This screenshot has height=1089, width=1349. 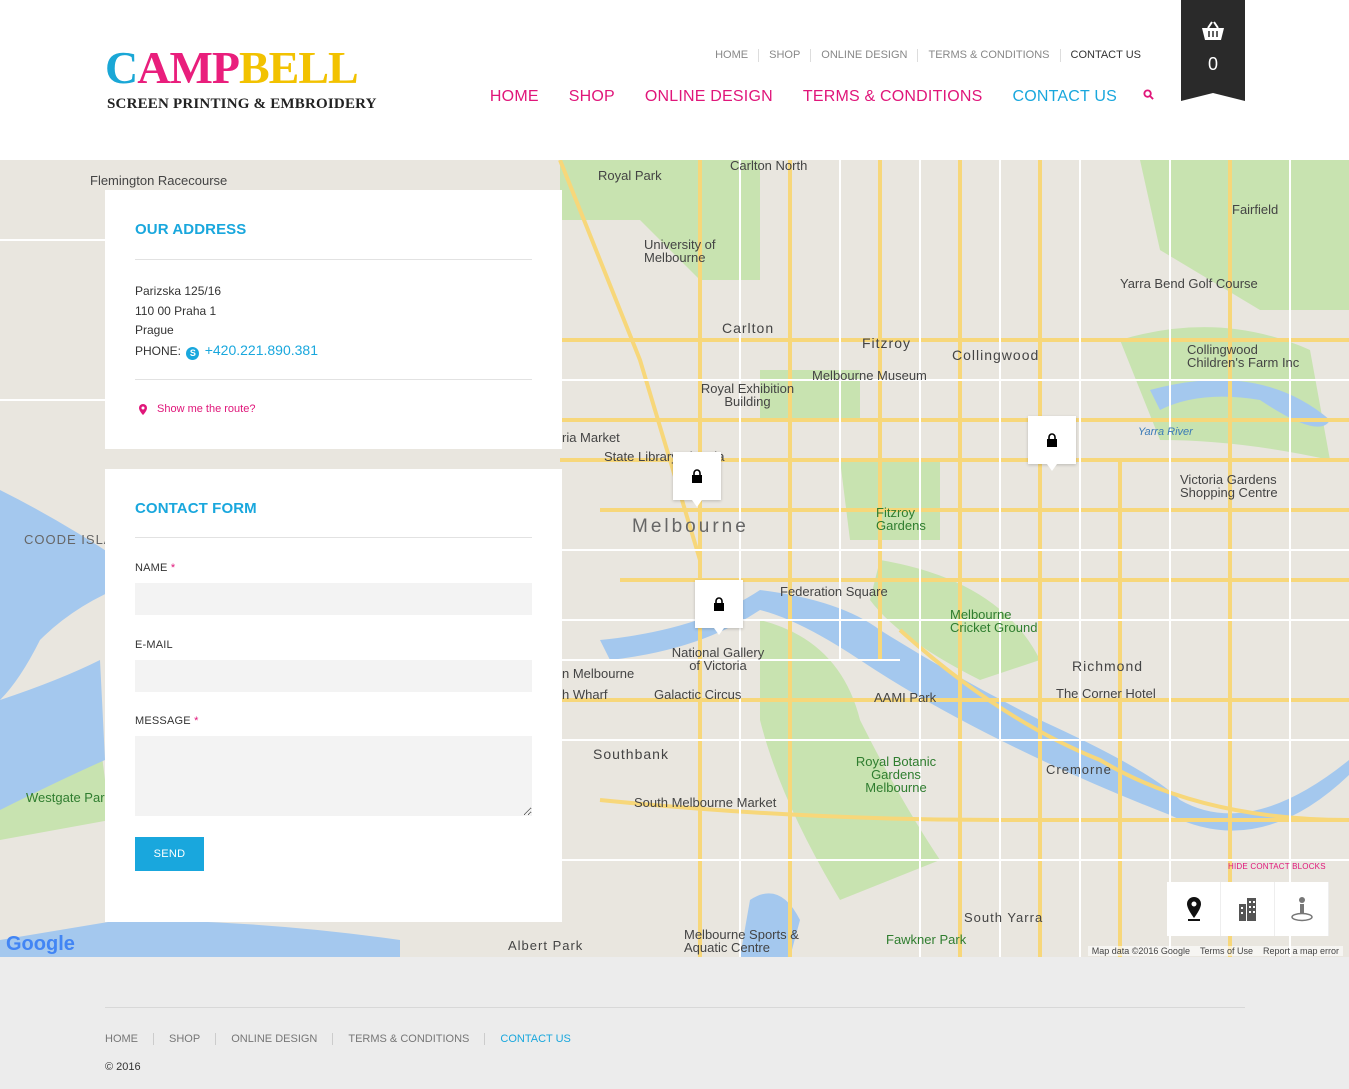 What do you see at coordinates (747, 395) in the screenshot?
I see `map-label: Royal Exhibition Building` at bounding box center [747, 395].